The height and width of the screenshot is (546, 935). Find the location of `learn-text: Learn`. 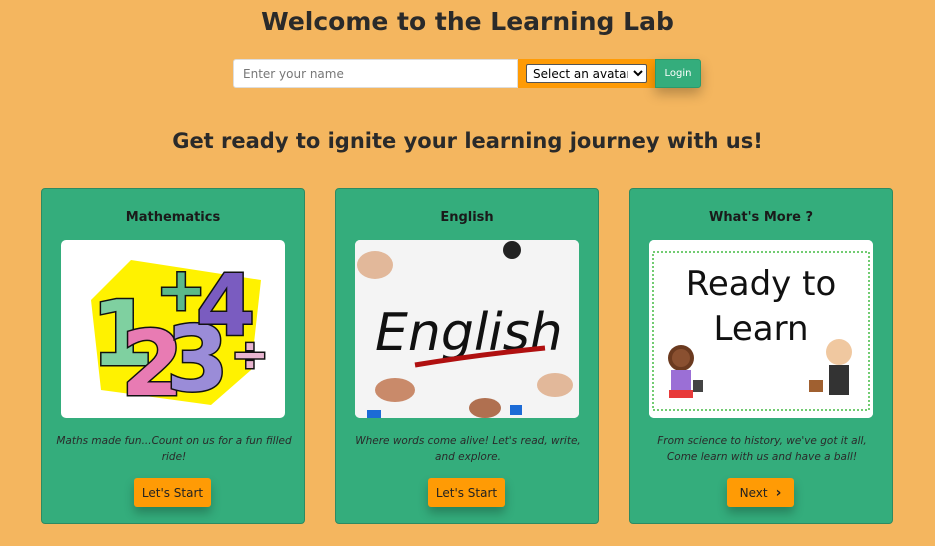

learn-text: Learn is located at coordinates (760, 329).